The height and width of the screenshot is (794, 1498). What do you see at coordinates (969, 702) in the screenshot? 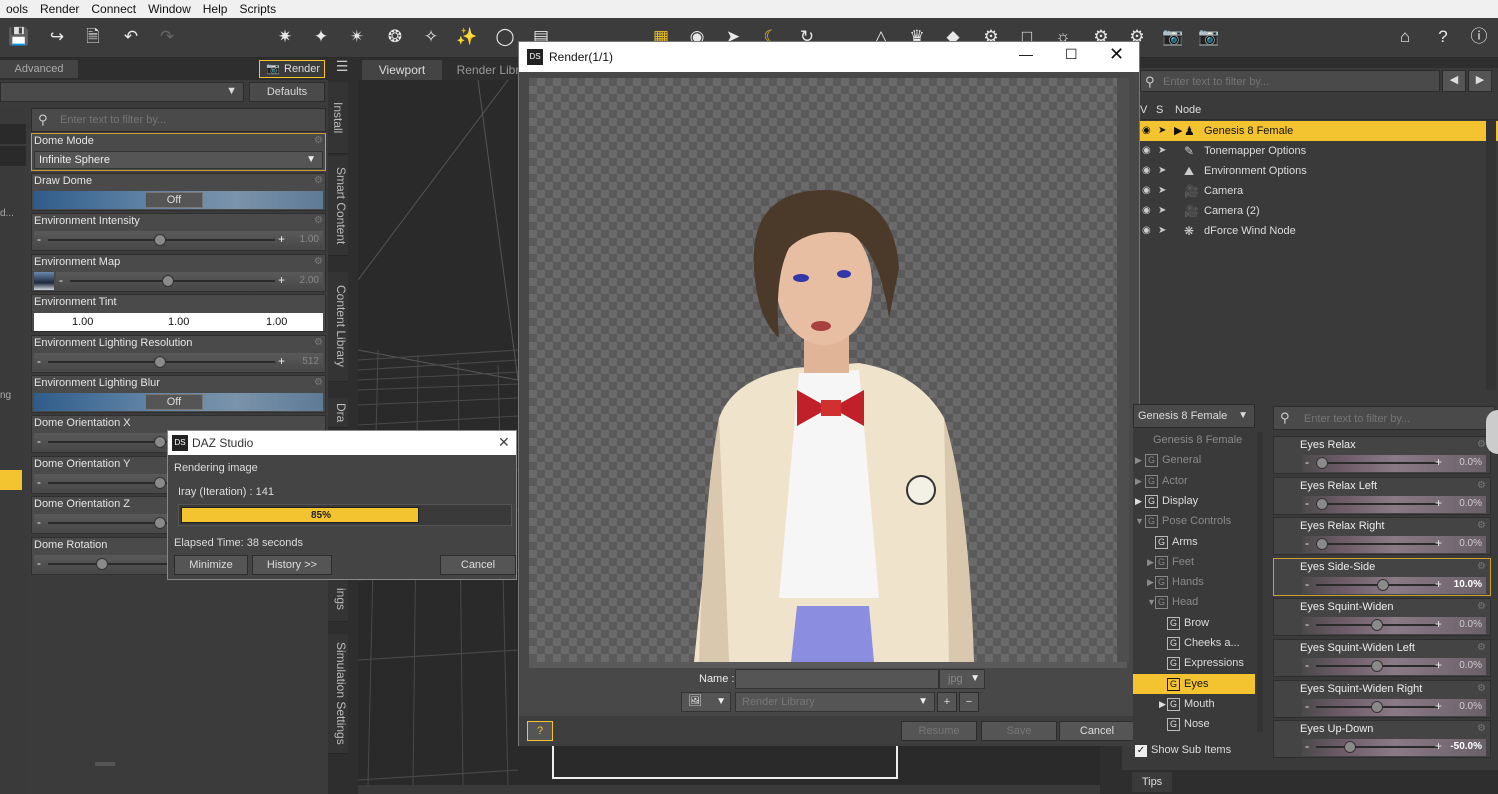
I see `remove-button: −` at bounding box center [969, 702].